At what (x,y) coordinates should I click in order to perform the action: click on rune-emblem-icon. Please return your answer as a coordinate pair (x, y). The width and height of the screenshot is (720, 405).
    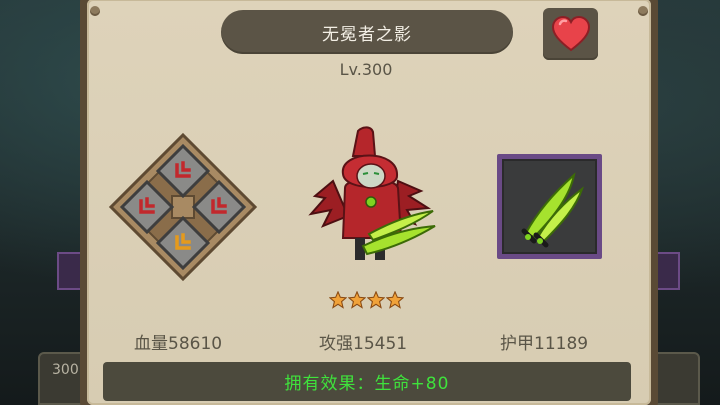
    Looking at the image, I should click on (183, 207).